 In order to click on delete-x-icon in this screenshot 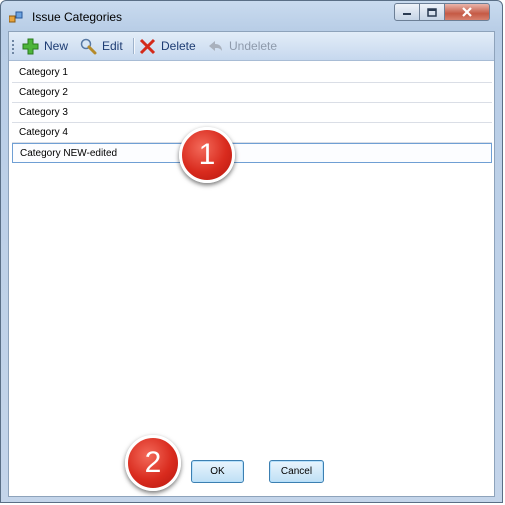, I will do `click(147, 46)`.